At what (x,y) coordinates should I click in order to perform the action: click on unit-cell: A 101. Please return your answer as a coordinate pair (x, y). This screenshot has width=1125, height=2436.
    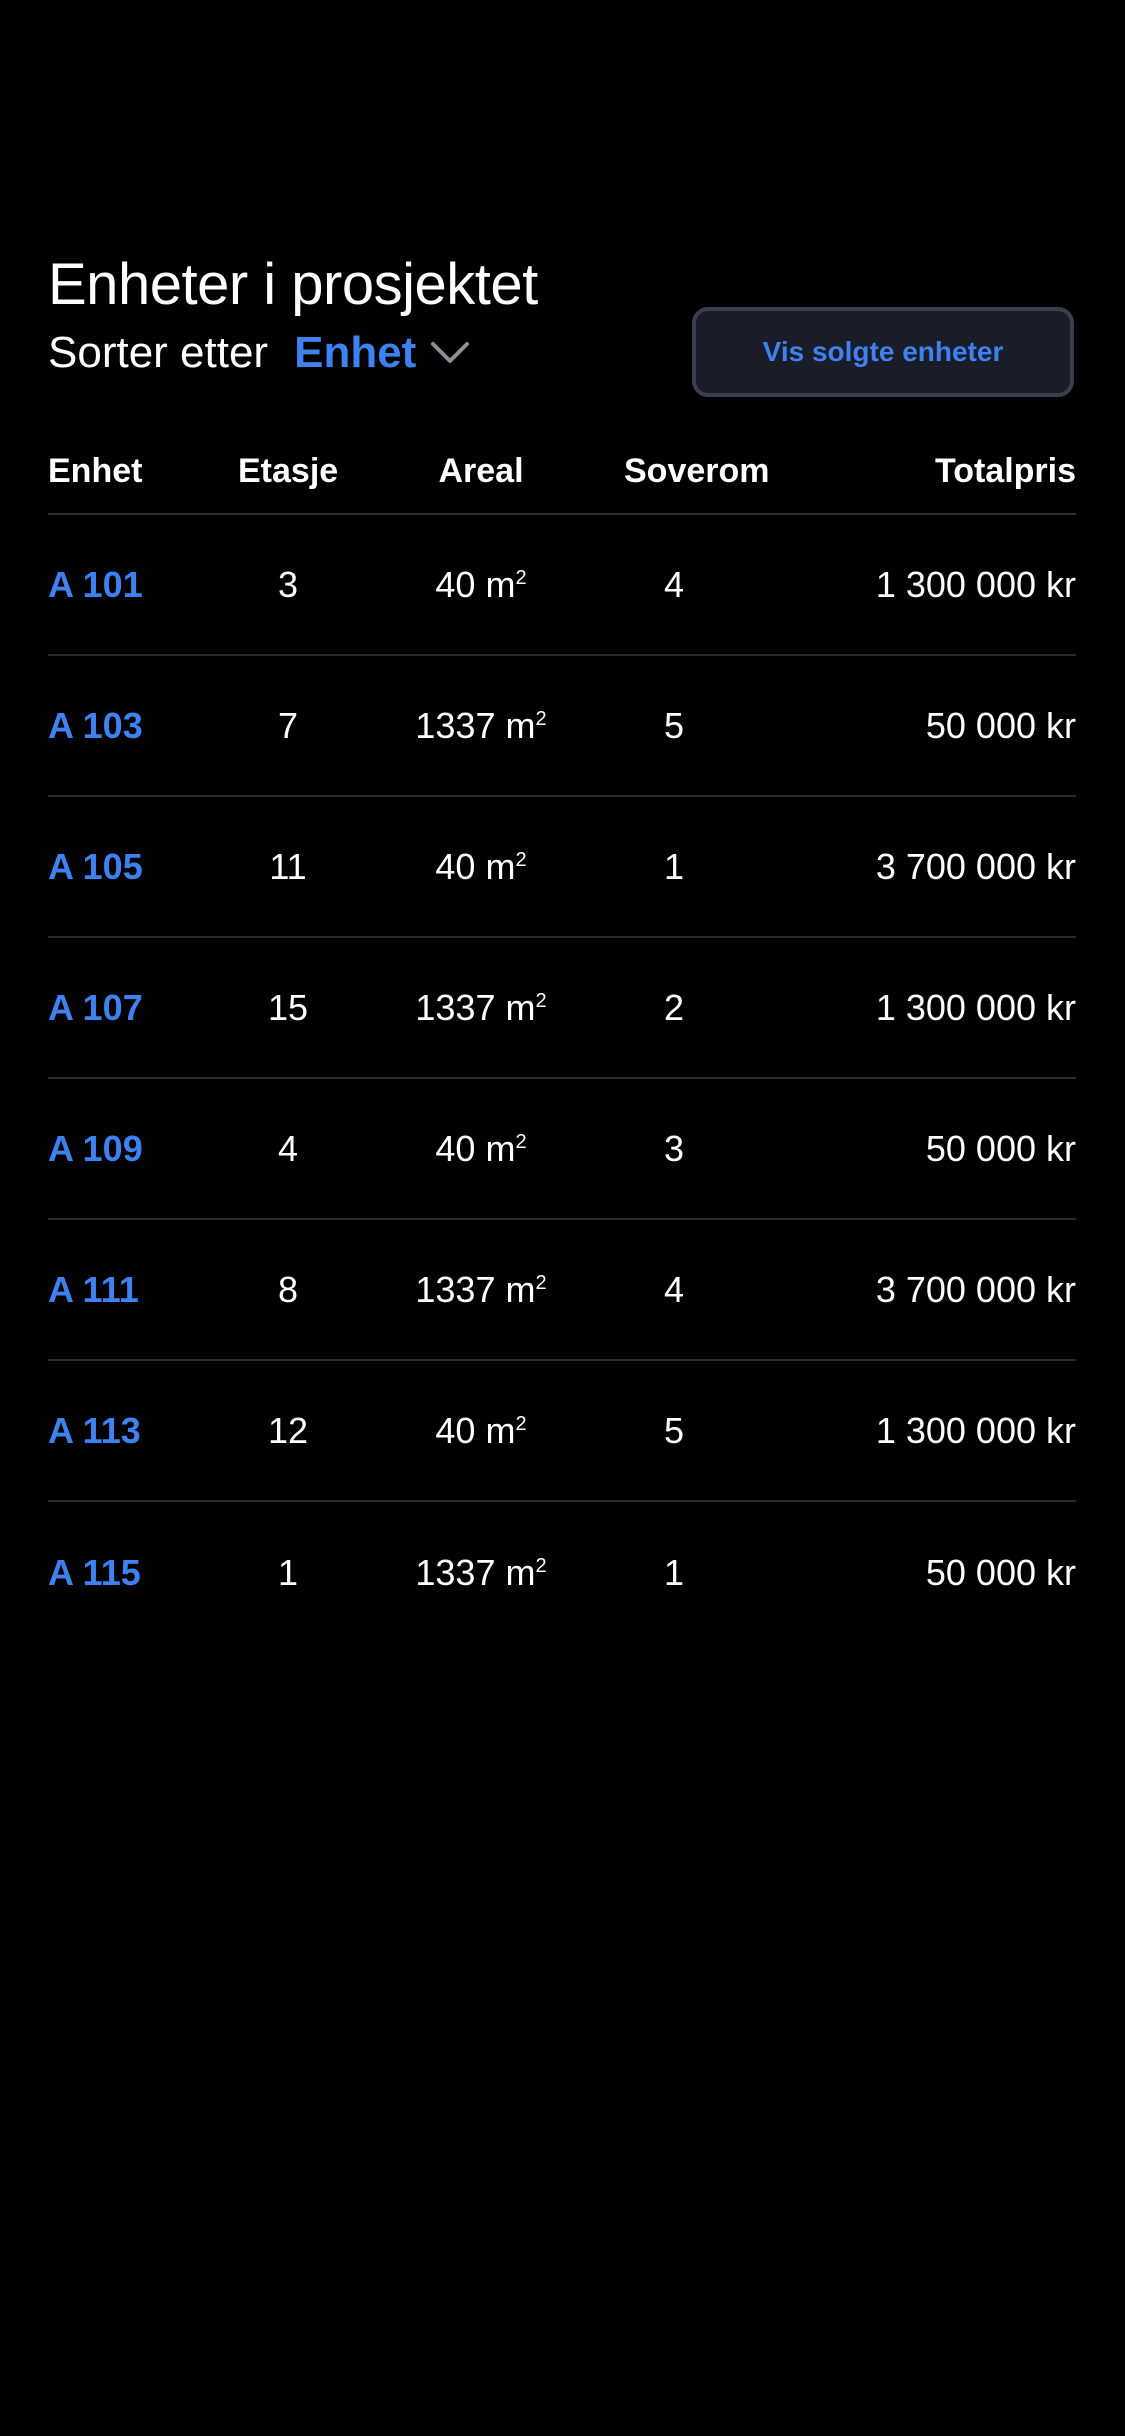
    Looking at the image, I should click on (143, 585).